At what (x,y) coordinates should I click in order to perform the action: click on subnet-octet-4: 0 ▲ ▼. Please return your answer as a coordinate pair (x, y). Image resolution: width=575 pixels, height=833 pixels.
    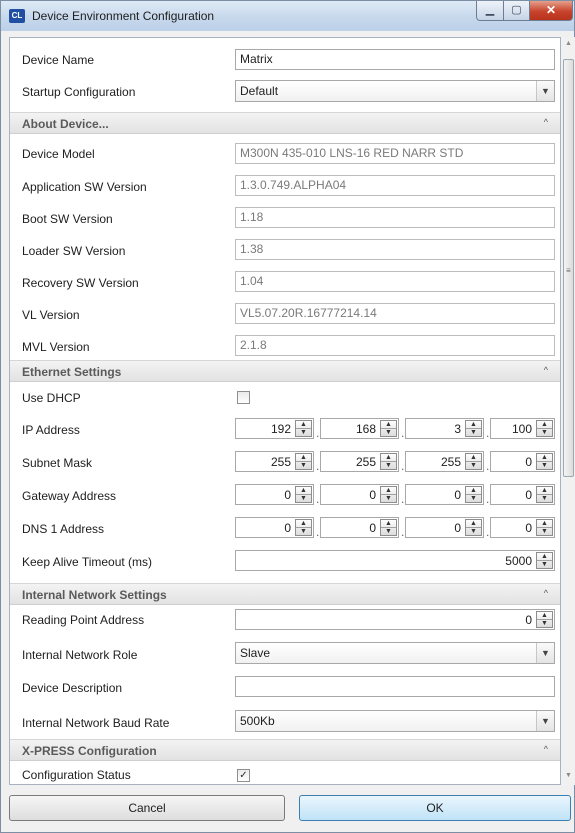
    Looking at the image, I should click on (522, 461).